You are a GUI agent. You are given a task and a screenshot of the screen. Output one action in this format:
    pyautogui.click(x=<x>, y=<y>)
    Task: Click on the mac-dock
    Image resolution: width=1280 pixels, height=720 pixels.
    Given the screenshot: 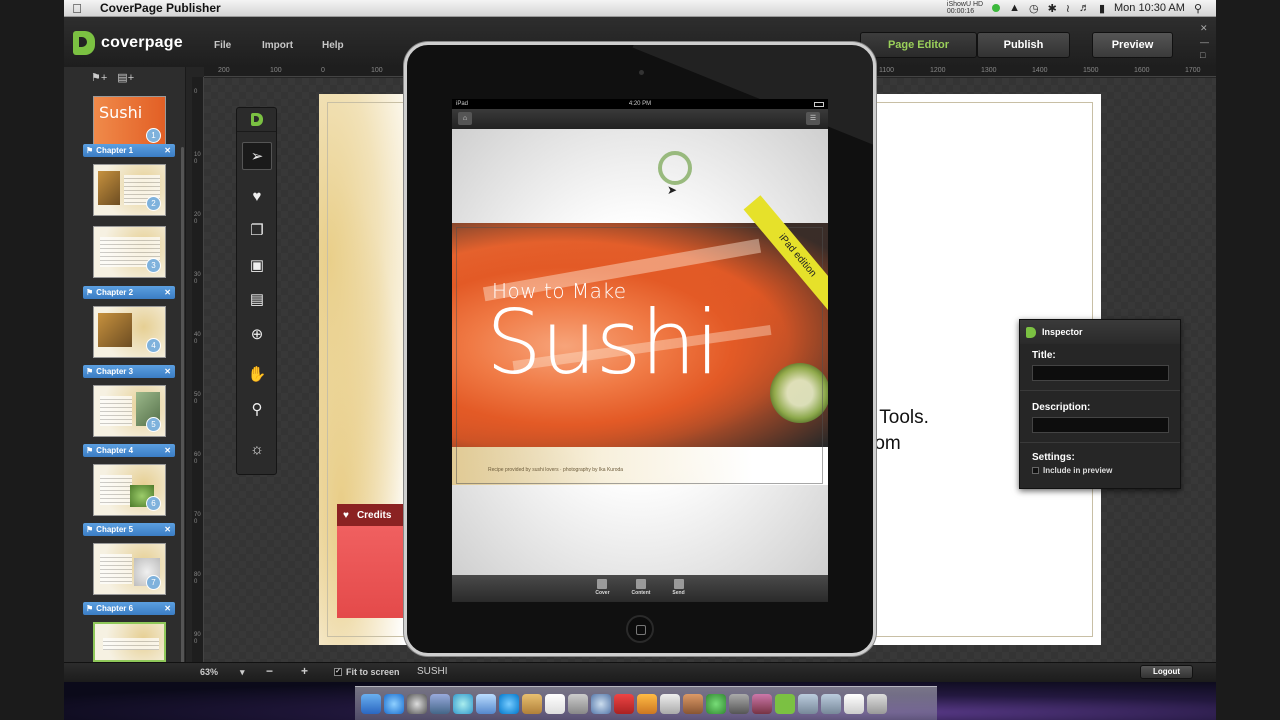 What is the action you would take?
    pyautogui.click(x=646, y=703)
    